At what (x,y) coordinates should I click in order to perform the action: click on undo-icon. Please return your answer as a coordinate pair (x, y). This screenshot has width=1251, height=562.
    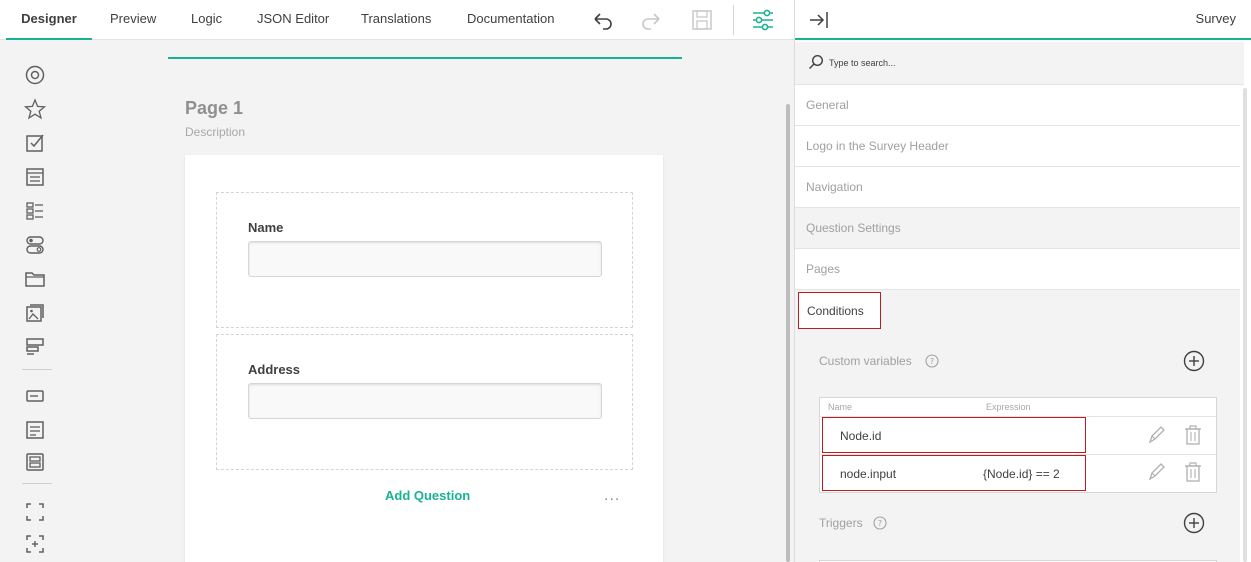
    Looking at the image, I should click on (603, 20).